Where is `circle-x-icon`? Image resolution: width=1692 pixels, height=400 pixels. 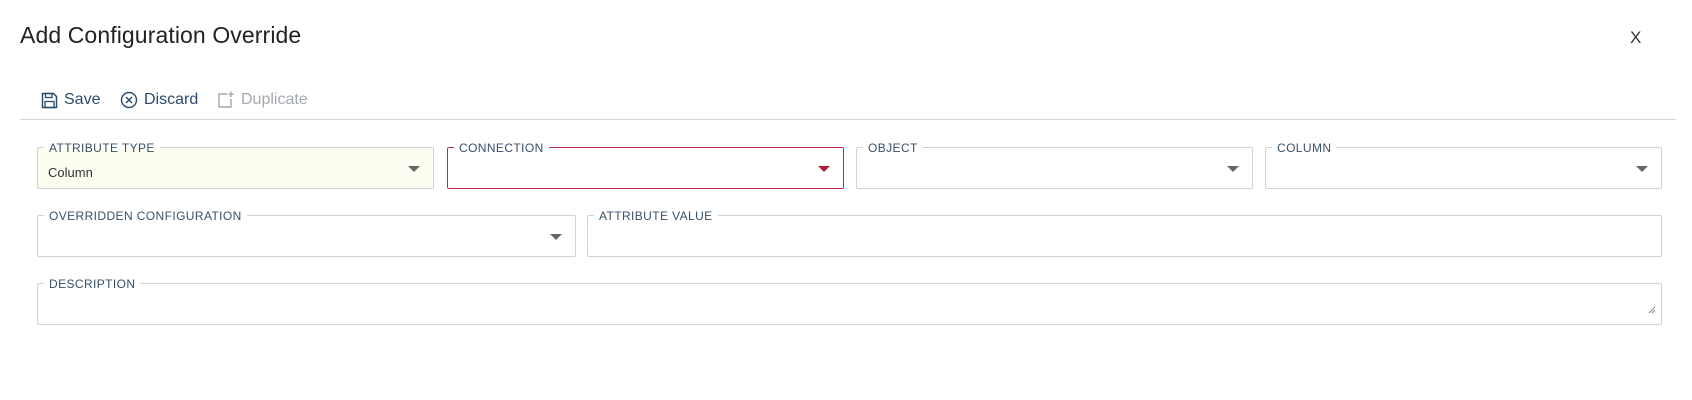
circle-x-icon is located at coordinates (129, 100).